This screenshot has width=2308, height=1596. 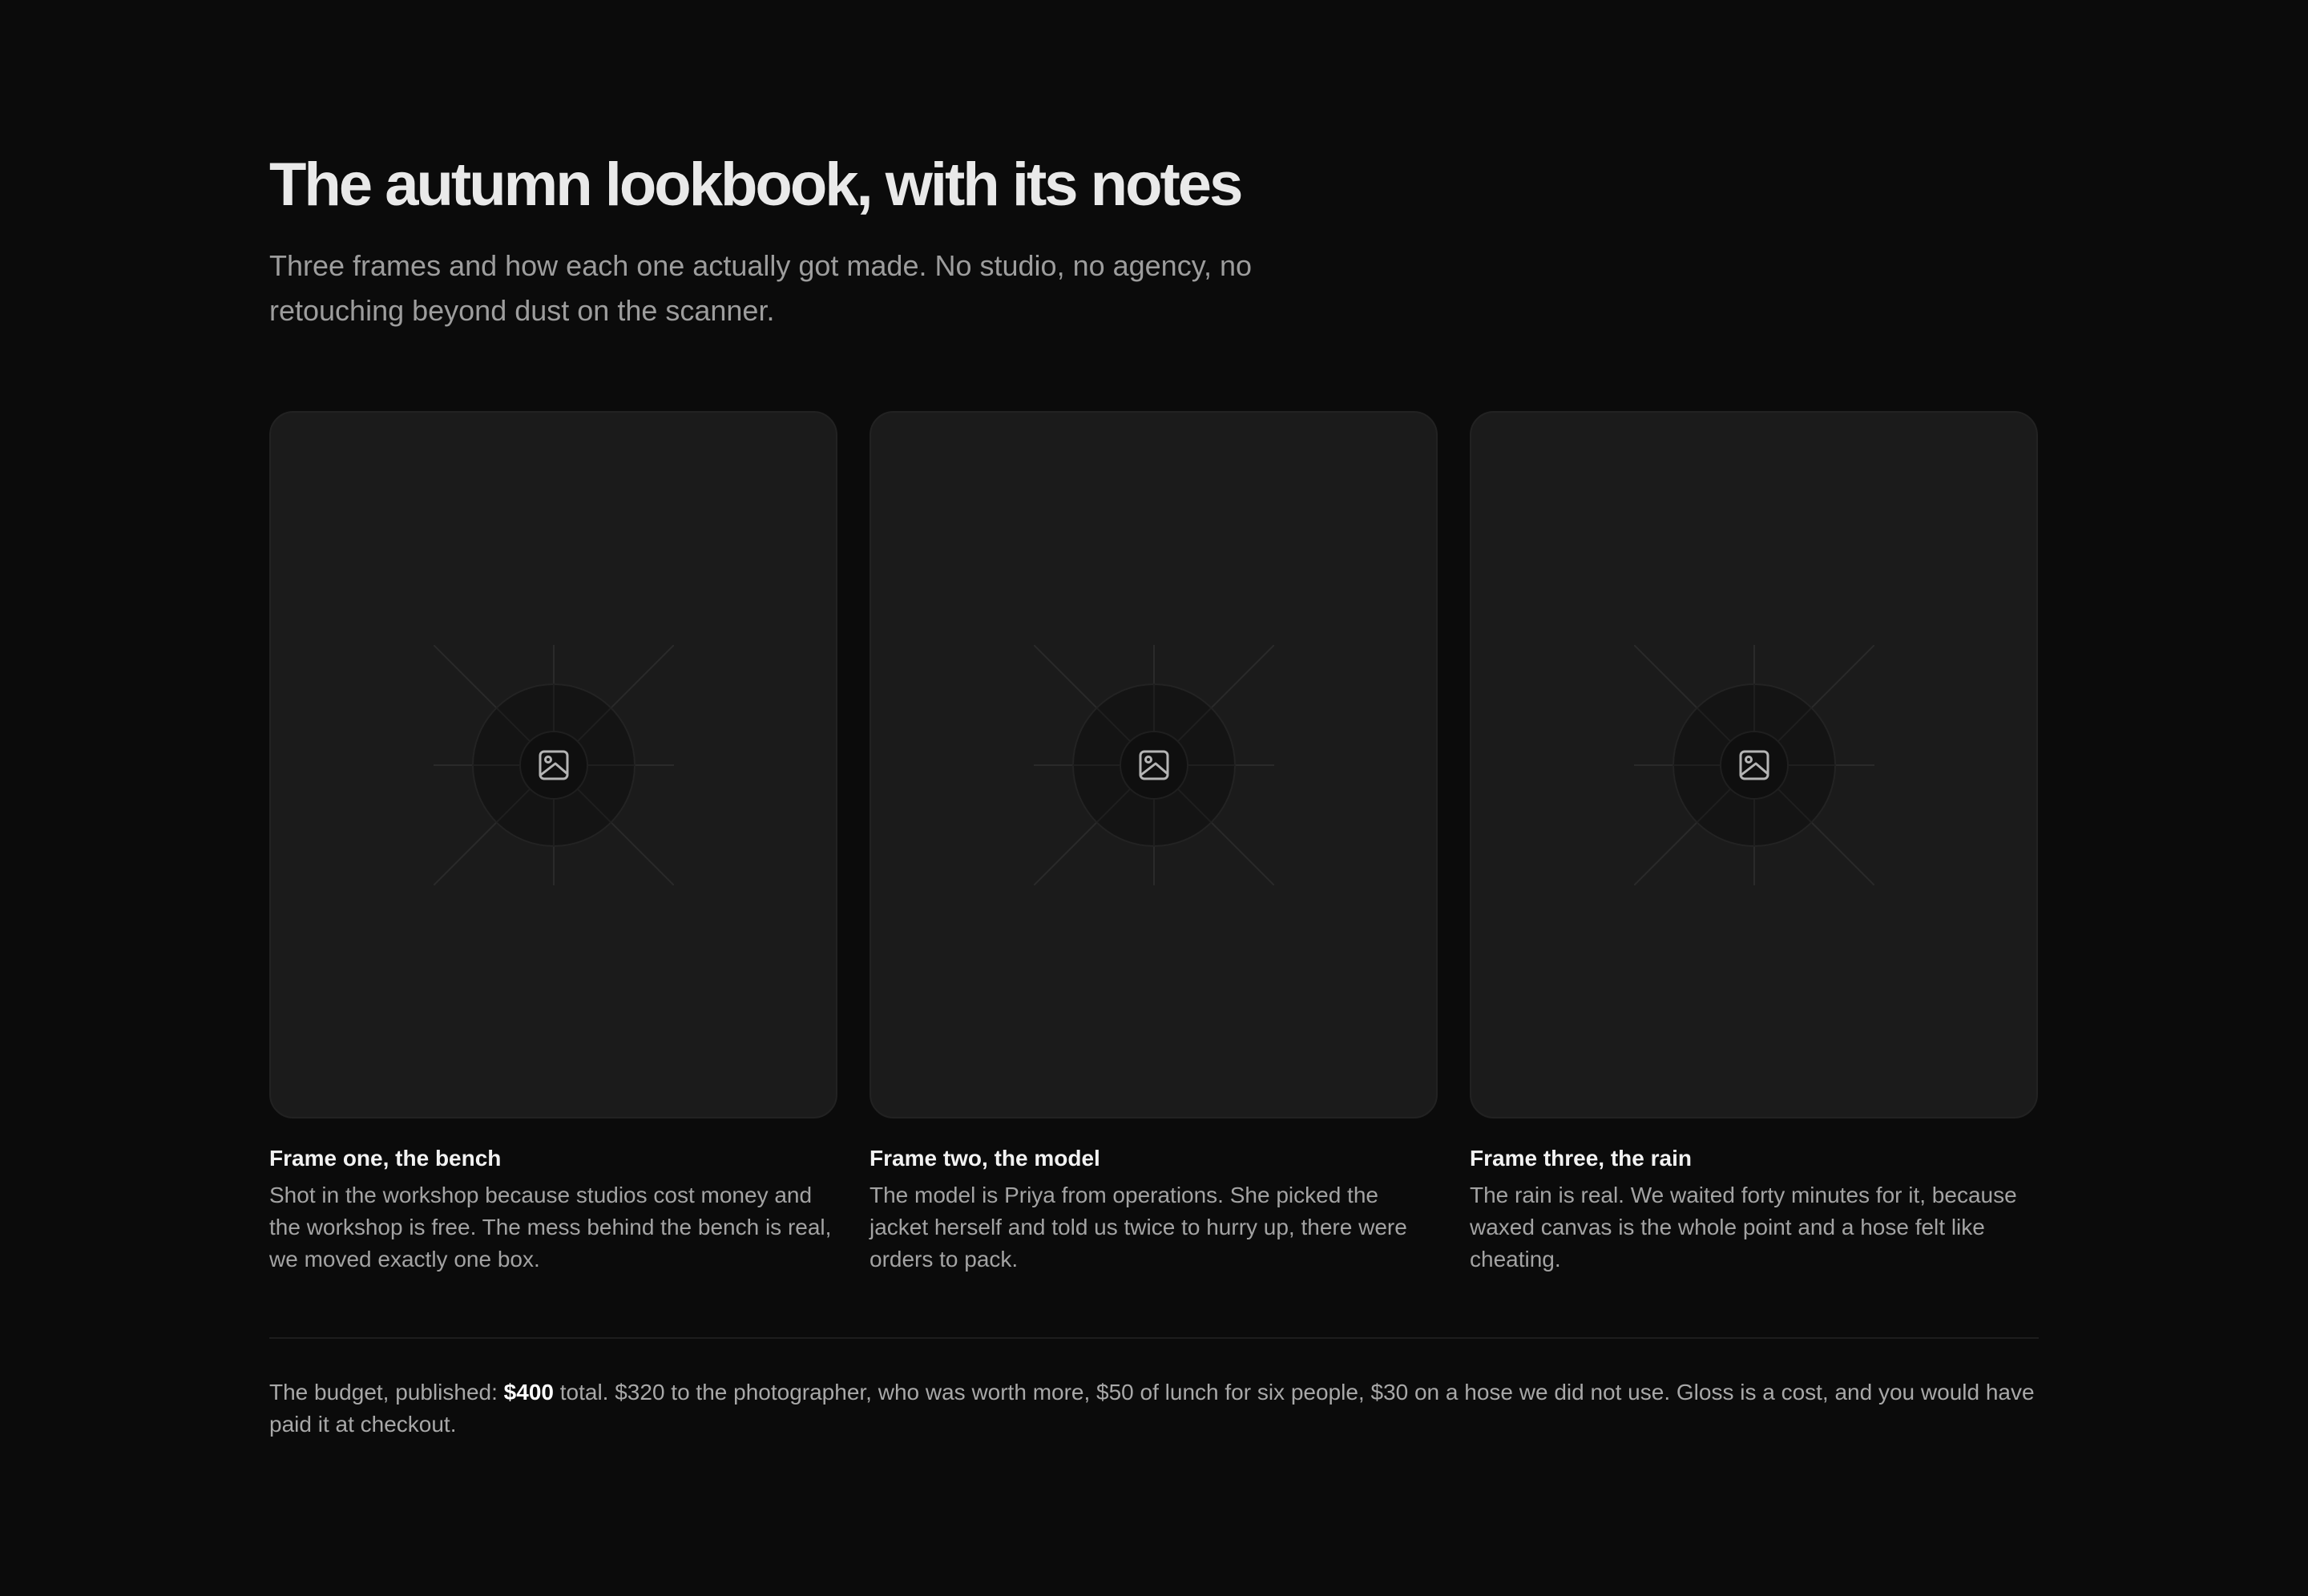 What do you see at coordinates (1581, 1158) in the screenshot?
I see `frame-title: Frame three, the rain` at bounding box center [1581, 1158].